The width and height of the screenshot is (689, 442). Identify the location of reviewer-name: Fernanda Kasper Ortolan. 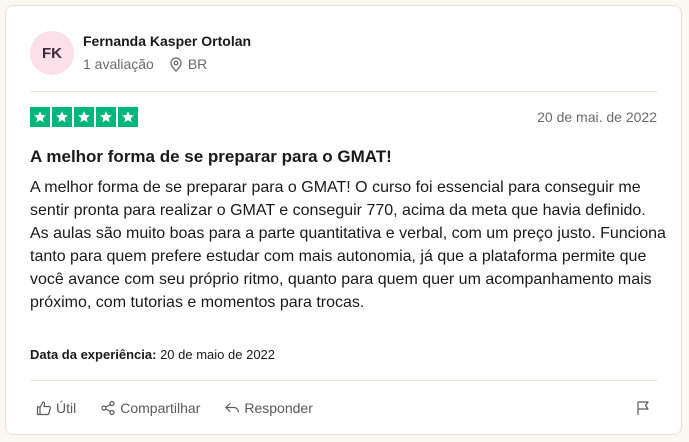
(167, 41).